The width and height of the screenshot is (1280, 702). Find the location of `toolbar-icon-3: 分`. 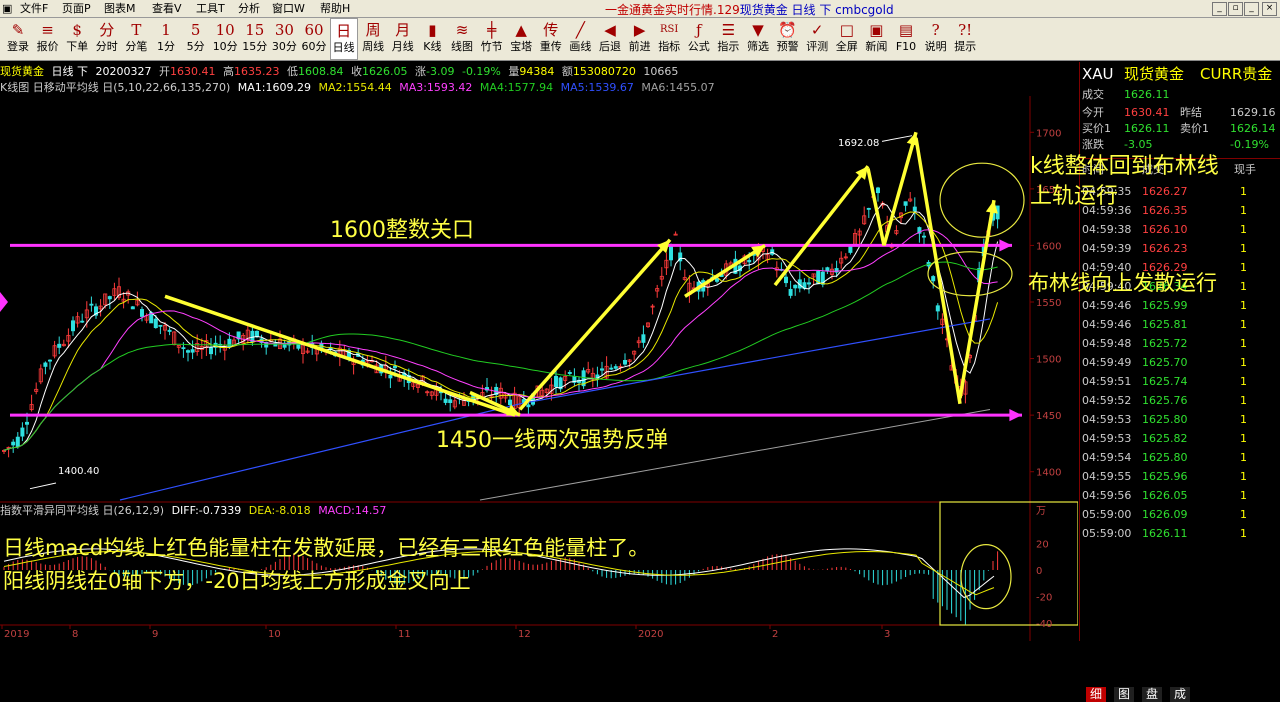

toolbar-icon-3: 分 is located at coordinates (107, 30).